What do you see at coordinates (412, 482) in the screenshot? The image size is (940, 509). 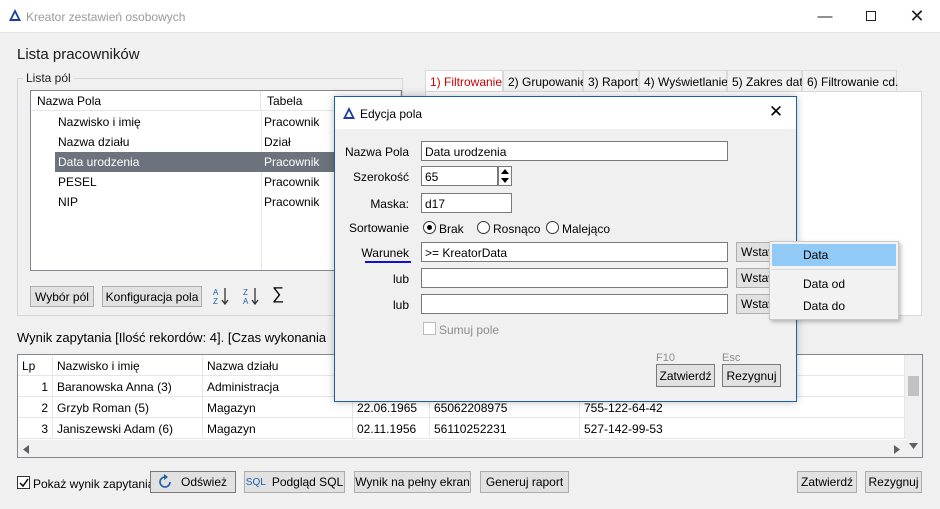 I see `fullscreen-result-button: Wynik na pełny ekran` at bounding box center [412, 482].